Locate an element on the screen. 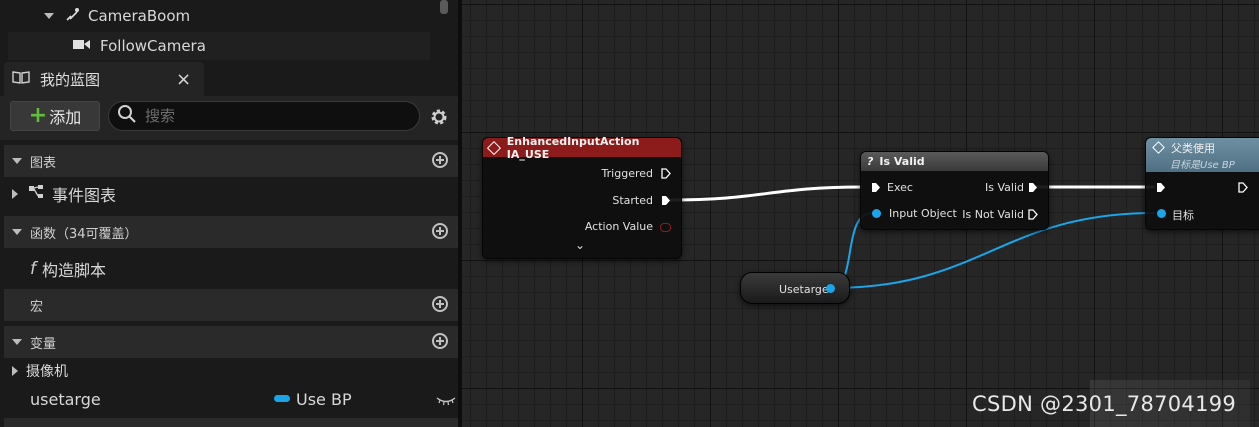 The height and width of the screenshot is (427, 1259). tree-item-cameraboom: CameraBoom is located at coordinates (219, 16).